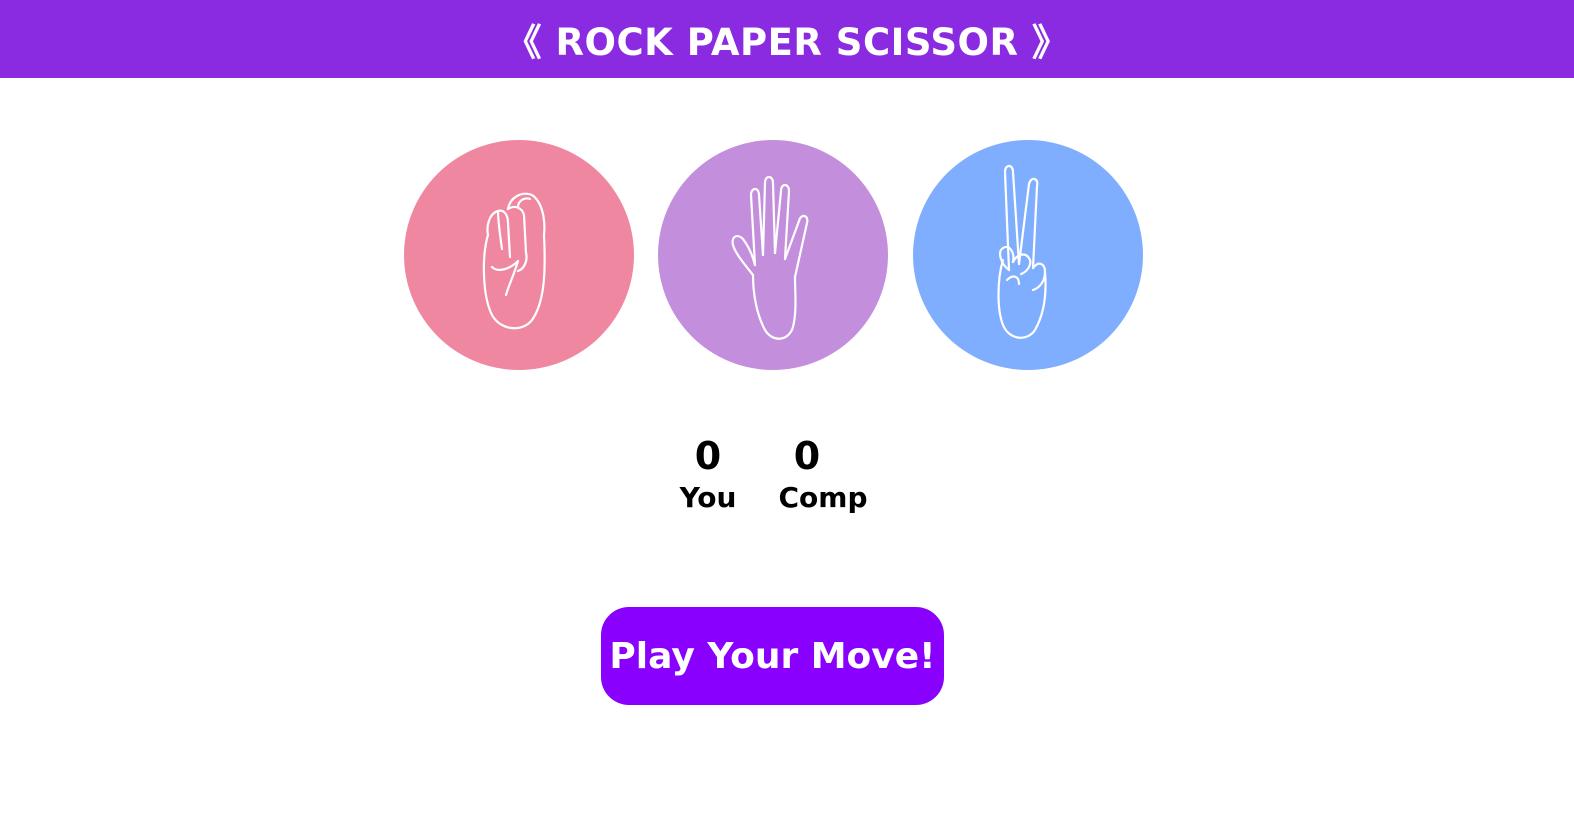 This screenshot has width=1574, height=823. I want to click on open-hand-icon, so click(770, 257).